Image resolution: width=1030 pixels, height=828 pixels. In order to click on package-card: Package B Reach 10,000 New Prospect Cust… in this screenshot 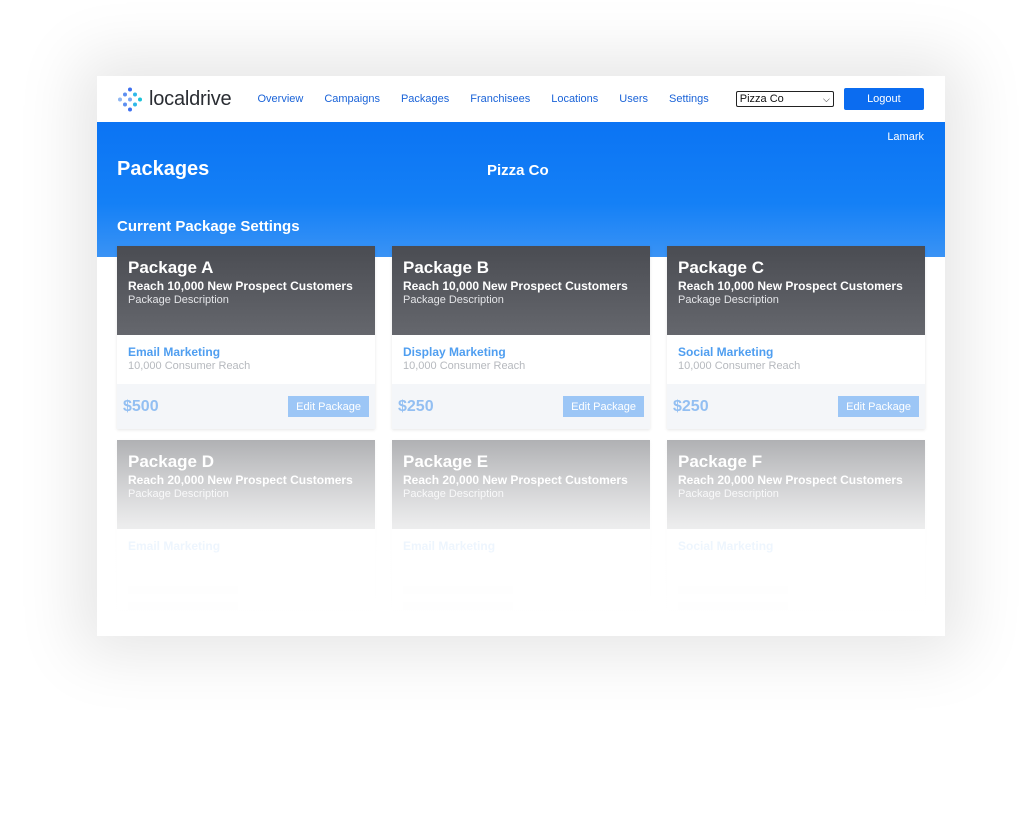, I will do `click(521, 337)`.